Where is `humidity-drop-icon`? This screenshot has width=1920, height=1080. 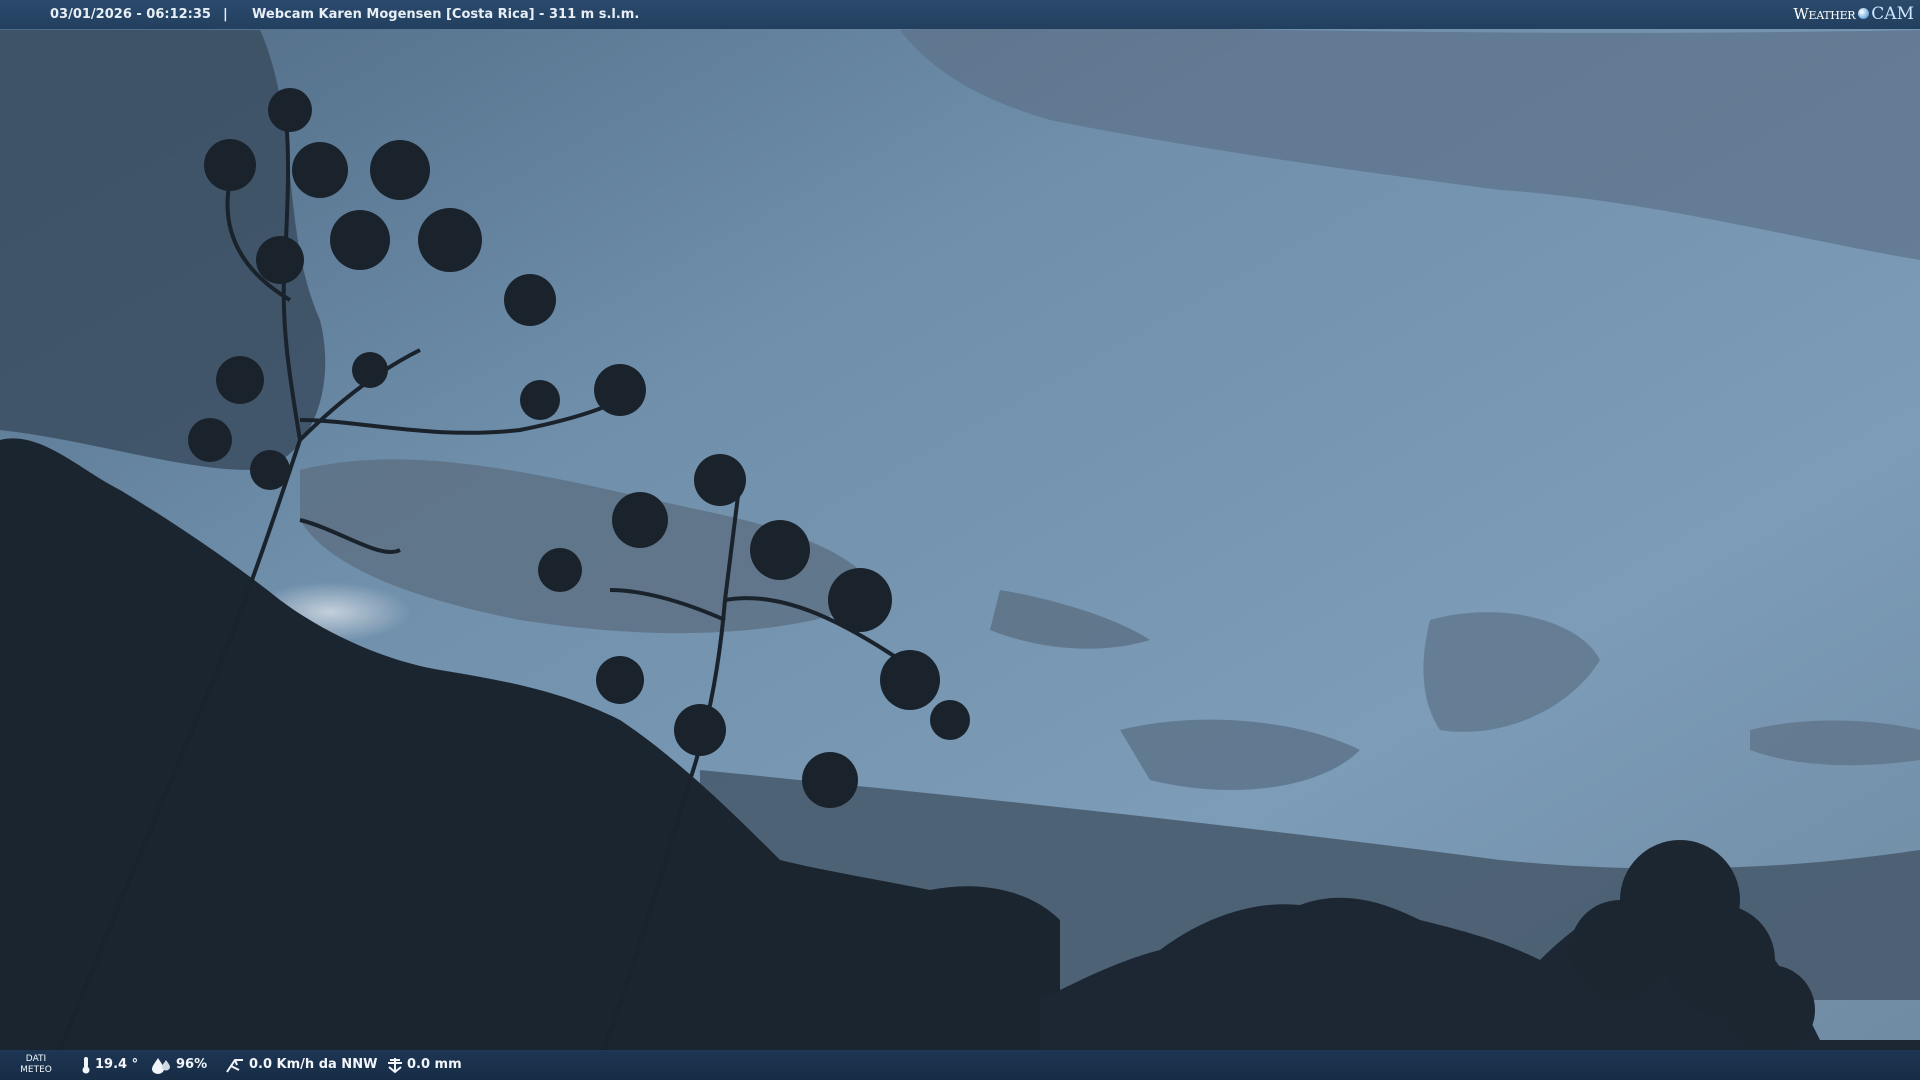 humidity-drop-icon is located at coordinates (161, 1066).